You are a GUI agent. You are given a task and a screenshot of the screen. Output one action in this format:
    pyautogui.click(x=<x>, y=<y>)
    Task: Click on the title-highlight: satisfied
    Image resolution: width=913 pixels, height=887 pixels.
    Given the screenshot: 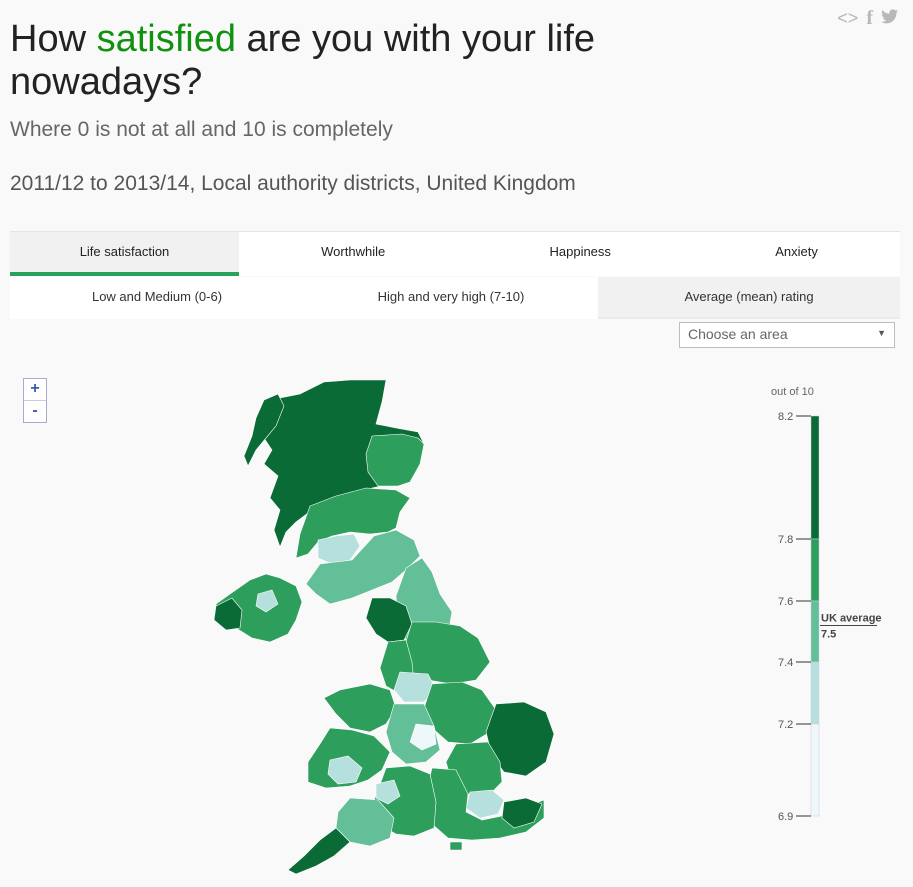 What is the action you would take?
    pyautogui.click(x=166, y=39)
    